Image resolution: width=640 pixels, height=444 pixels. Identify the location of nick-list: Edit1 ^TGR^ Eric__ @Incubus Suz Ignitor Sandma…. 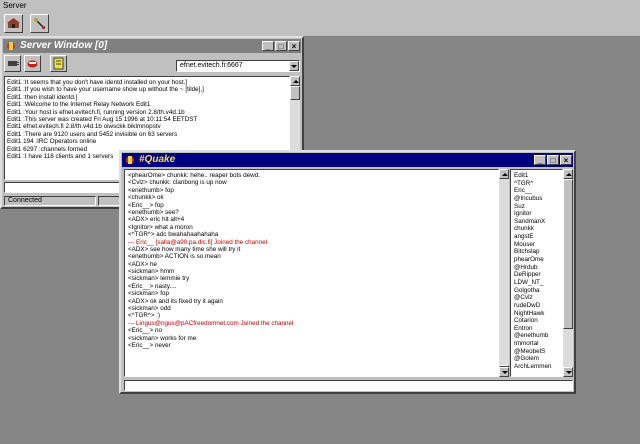
(536, 273).